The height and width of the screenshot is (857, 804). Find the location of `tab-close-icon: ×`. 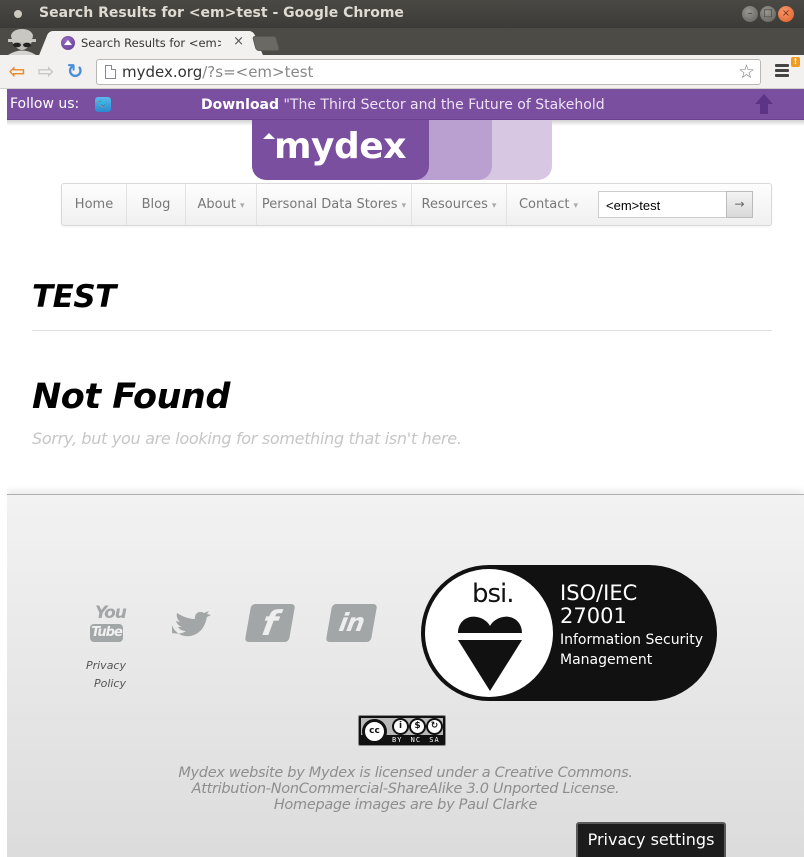

tab-close-icon: × is located at coordinates (238, 41).